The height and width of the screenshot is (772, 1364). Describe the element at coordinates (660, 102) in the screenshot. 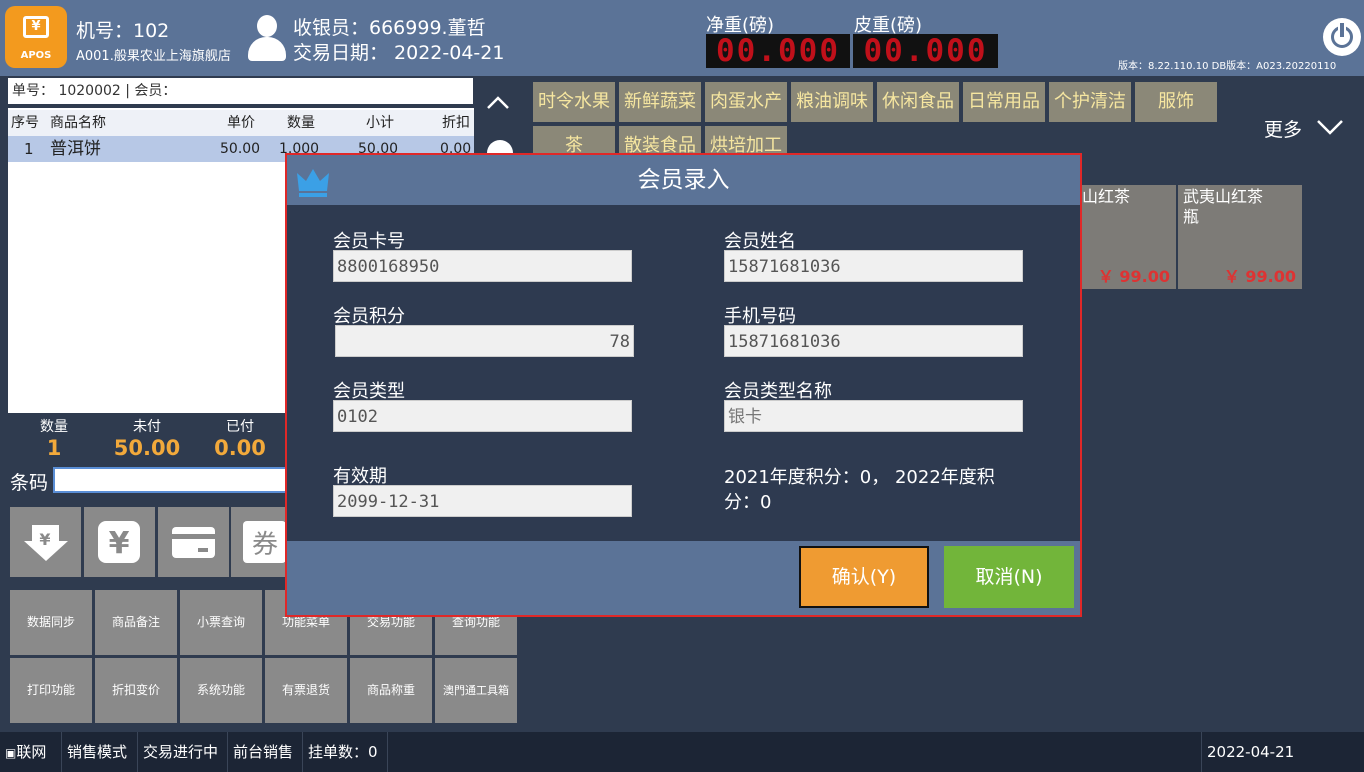

I see `category-vegetable: 新鲜蔬菜` at that location.